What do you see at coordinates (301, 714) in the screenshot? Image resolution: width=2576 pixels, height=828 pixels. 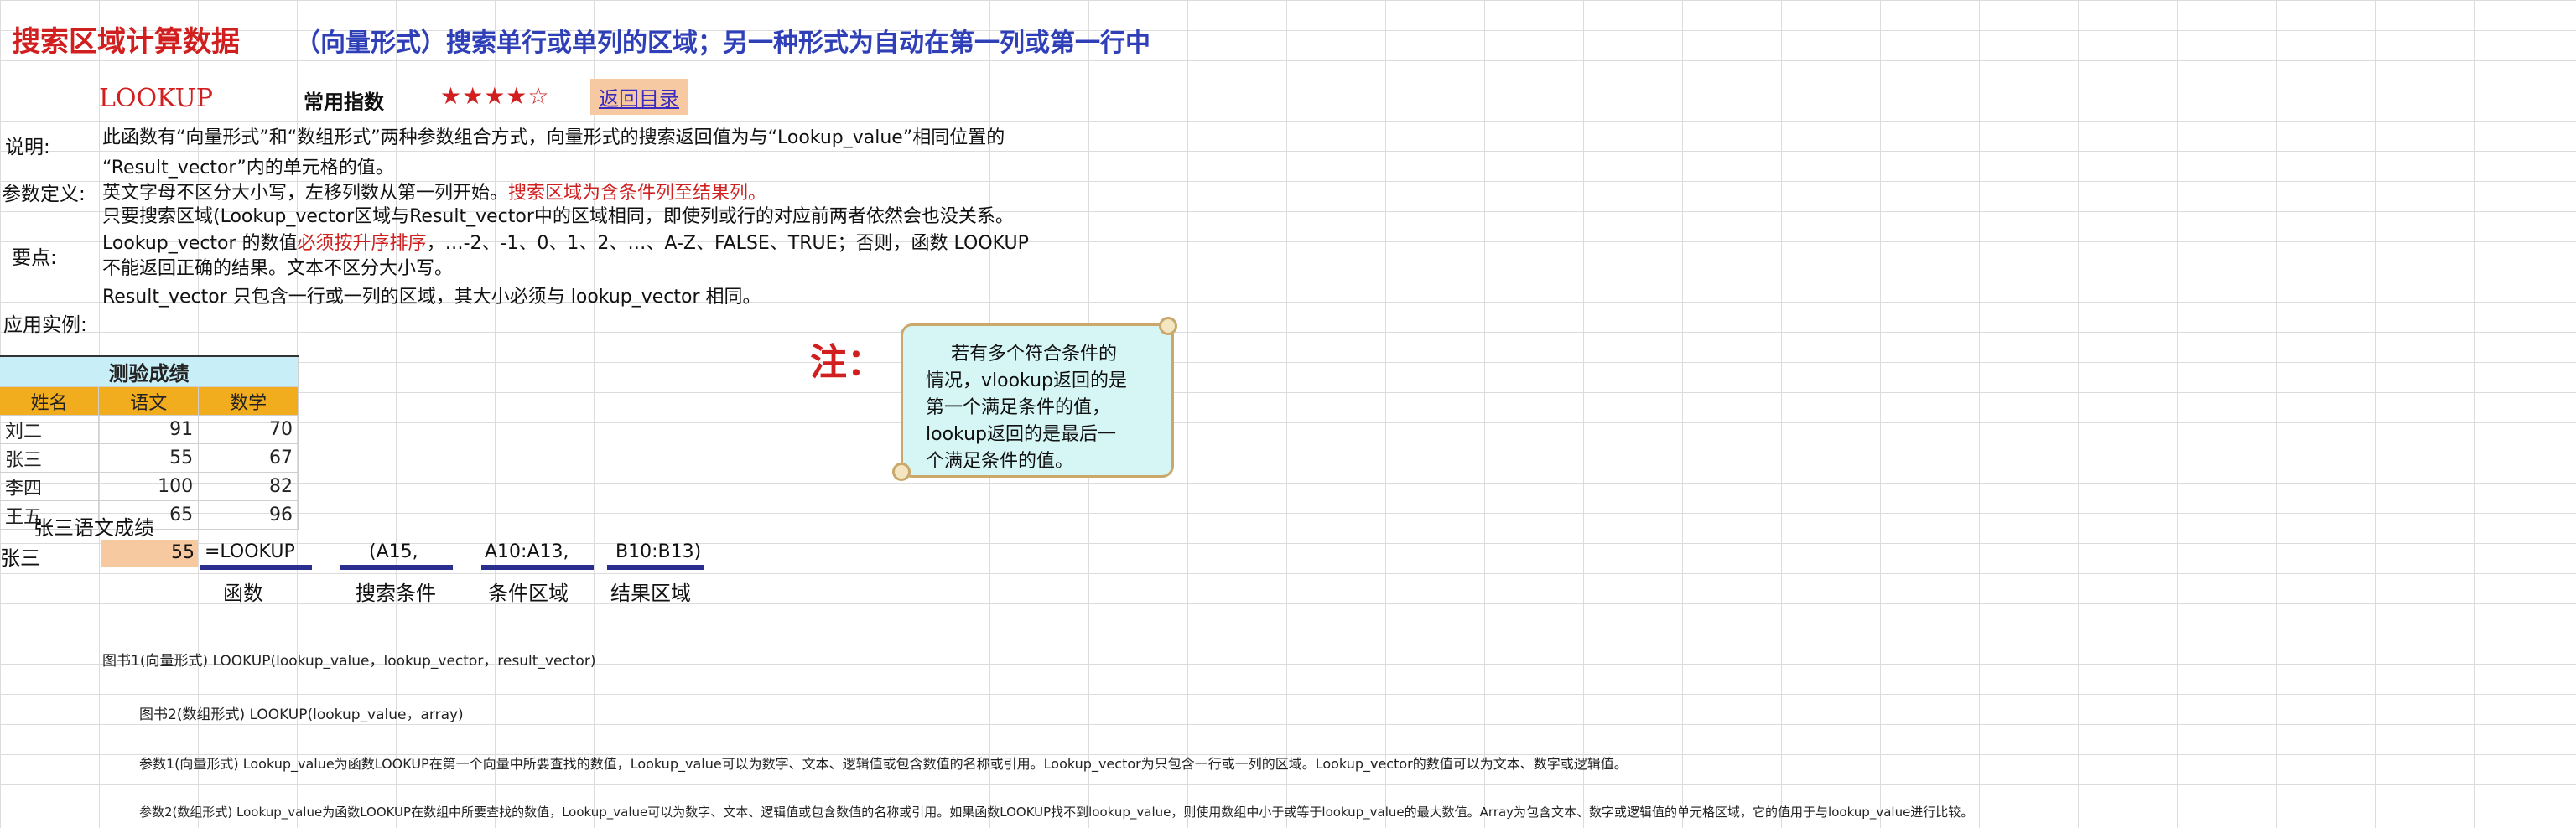 I see `syntax-line-2: 图书2(数组形式) LOOKUP(lookup_value，array)` at bounding box center [301, 714].